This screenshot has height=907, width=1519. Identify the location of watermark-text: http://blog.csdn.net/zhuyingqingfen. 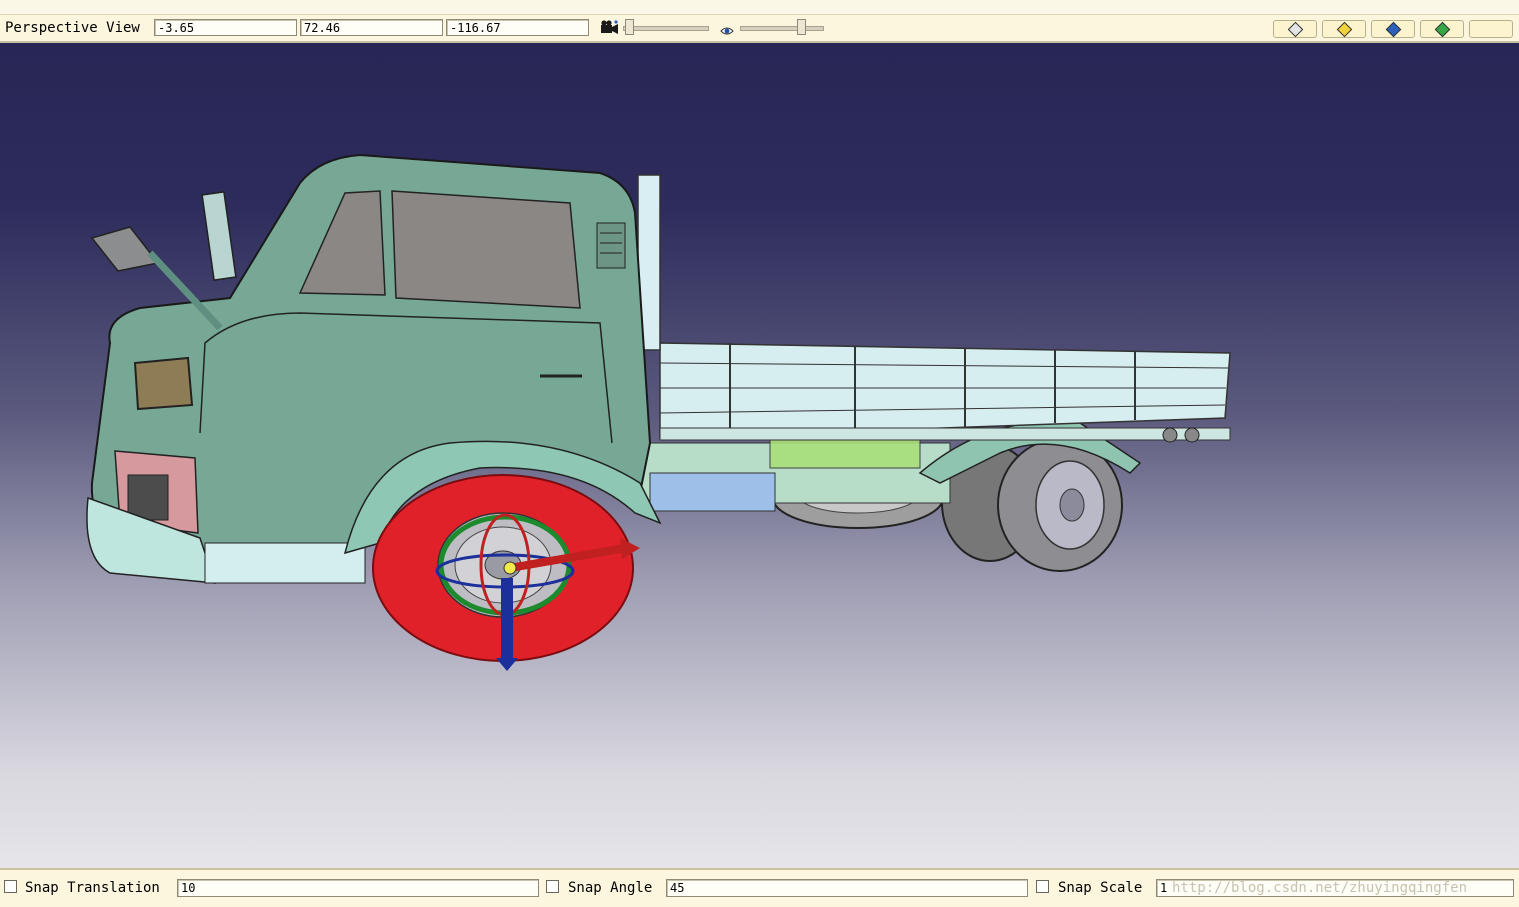
(1320, 888).